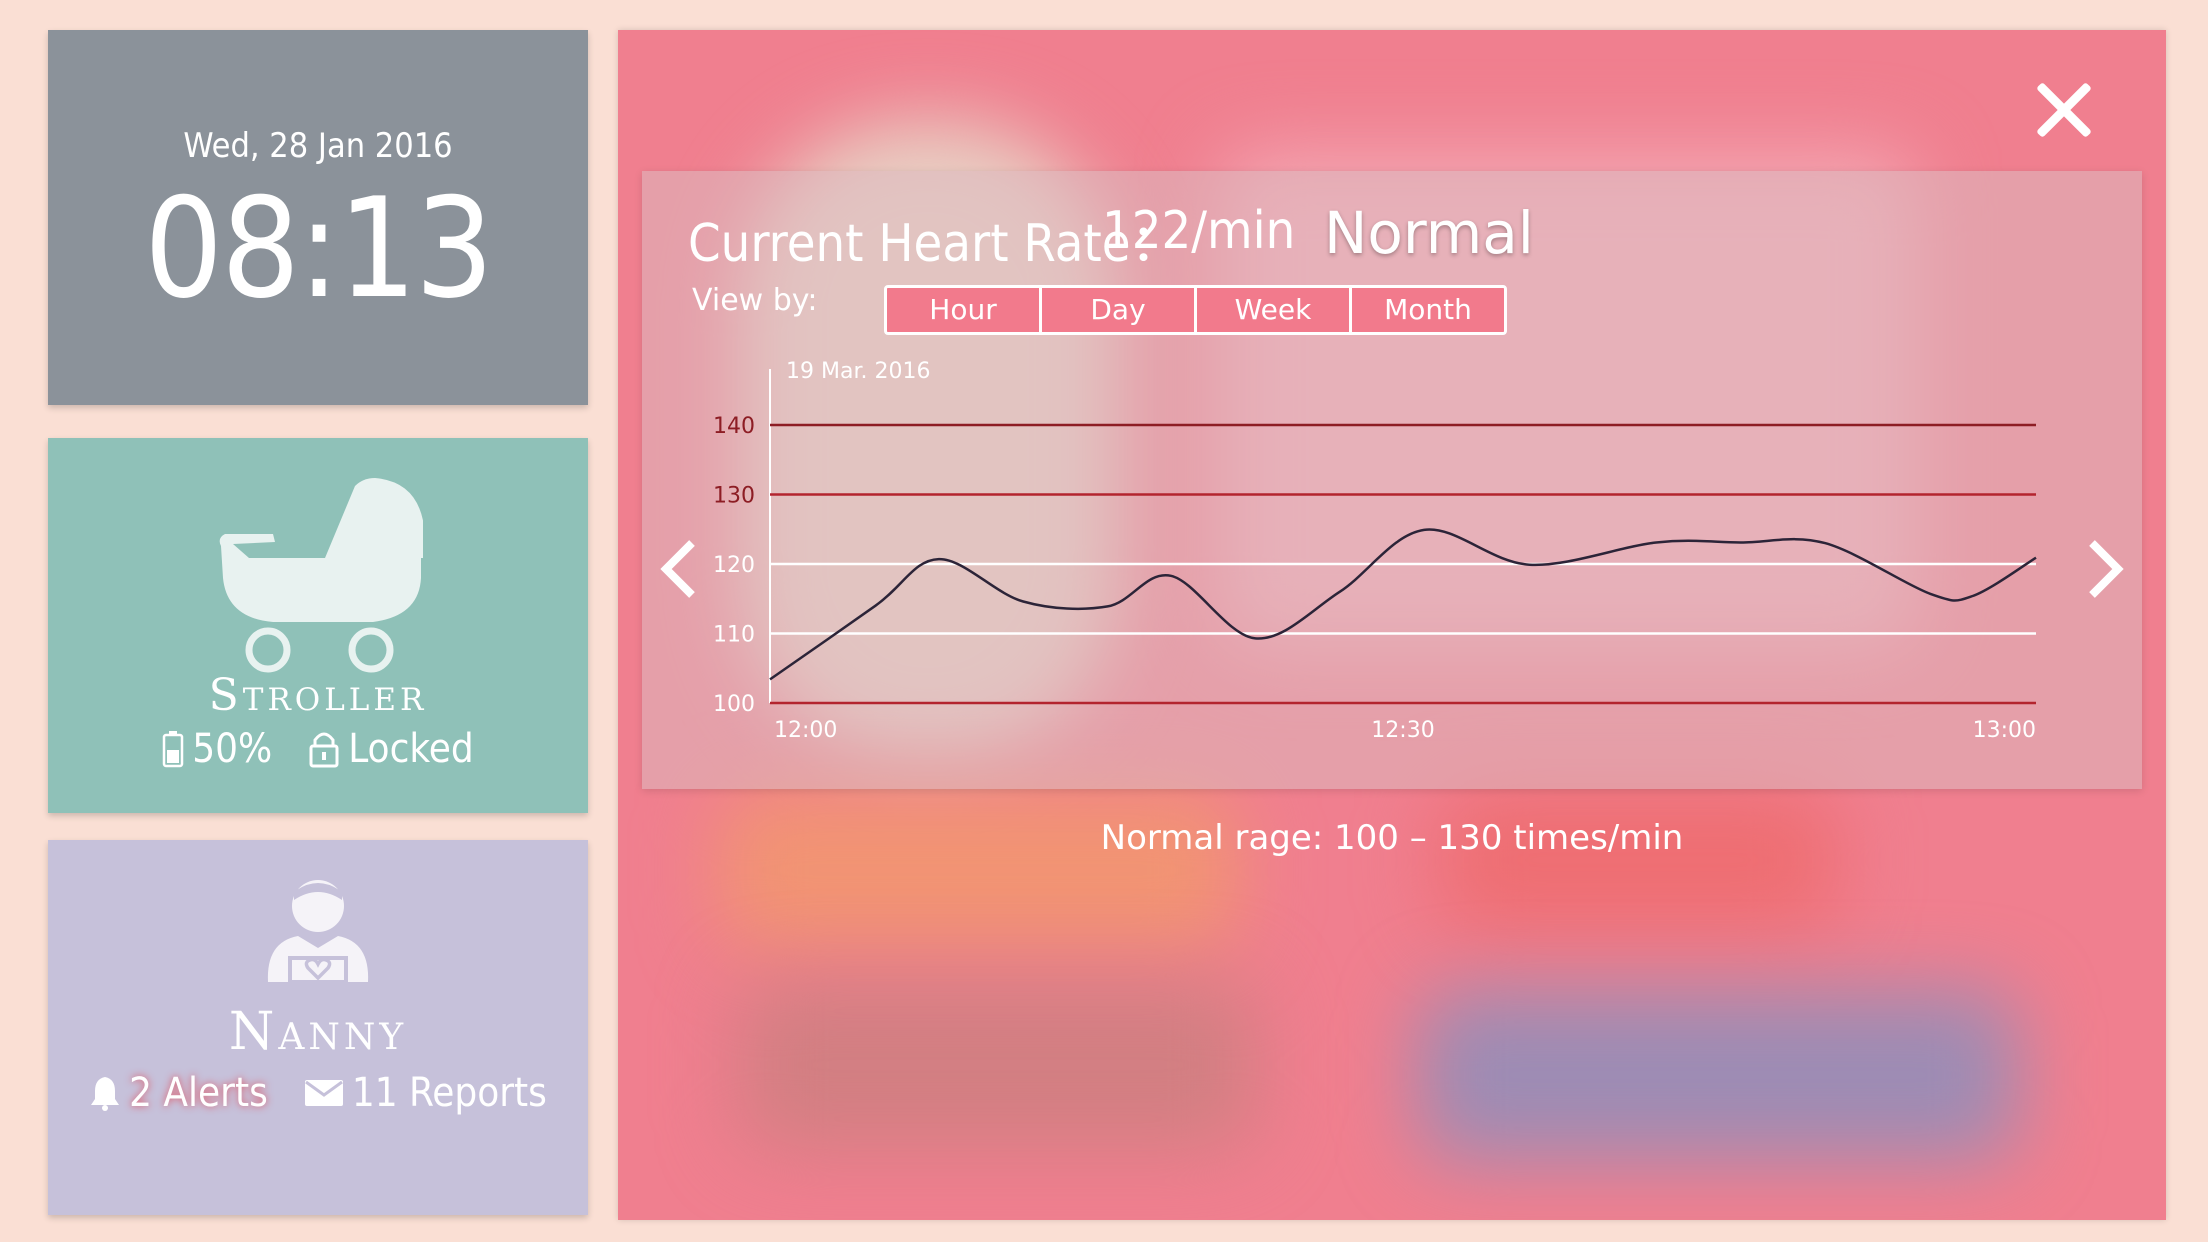 Image resolution: width=2208 pixels, height=1242 pixels. What do you see at coordinates (678, 569) in the screenshot?
I see `prev-arrow-icon` at bounding box center [678, 569].